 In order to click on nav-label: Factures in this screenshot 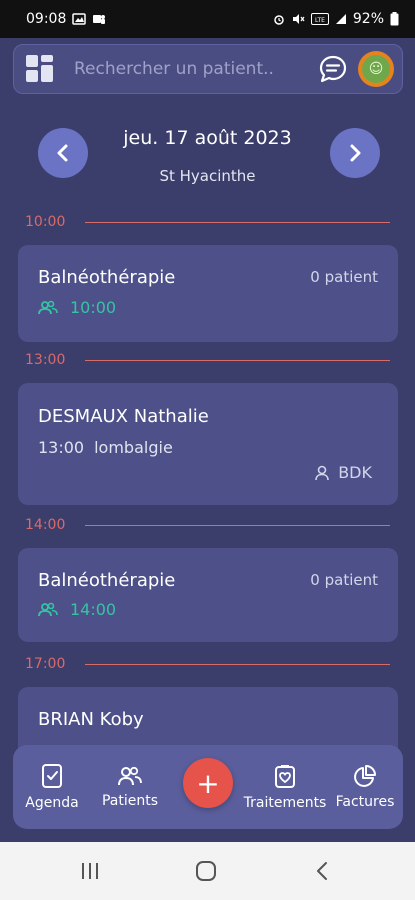, I will do `click(365, 802)`.